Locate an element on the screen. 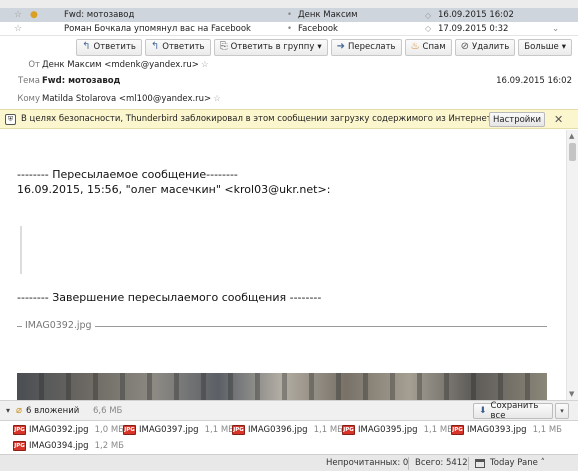  reply-all-label: Ответить is located at coordinates (183, 47).